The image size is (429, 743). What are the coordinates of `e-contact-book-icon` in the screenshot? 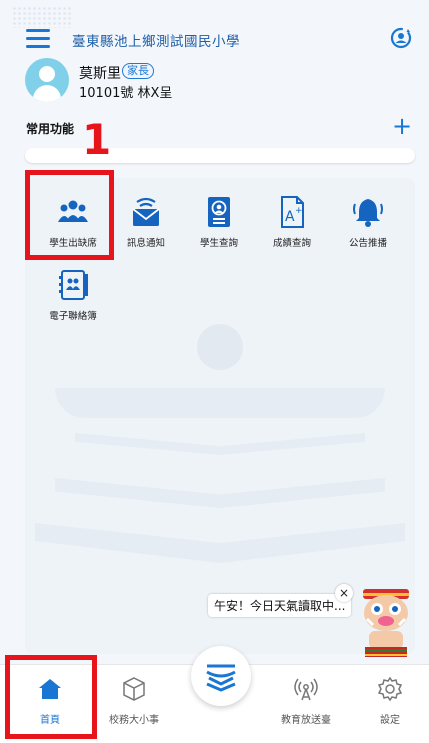 It's located at (73, 285).